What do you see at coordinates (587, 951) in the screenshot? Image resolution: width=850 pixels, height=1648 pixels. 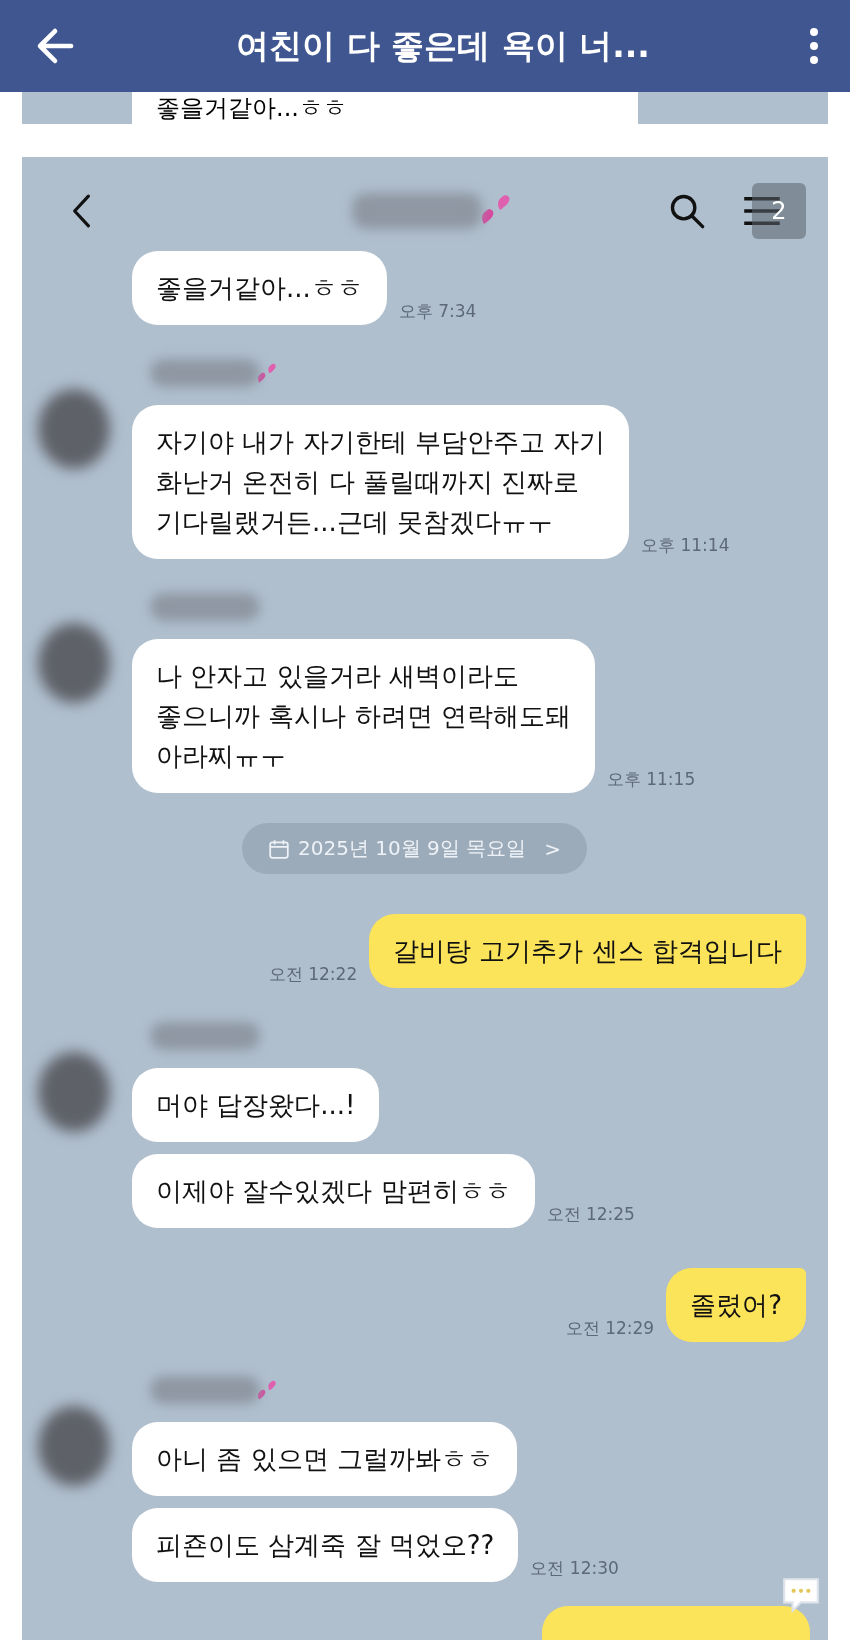 I see `message-bubble: 갈비탕 고기추가 센스 합격입니다` at bounding box center [587, 951].